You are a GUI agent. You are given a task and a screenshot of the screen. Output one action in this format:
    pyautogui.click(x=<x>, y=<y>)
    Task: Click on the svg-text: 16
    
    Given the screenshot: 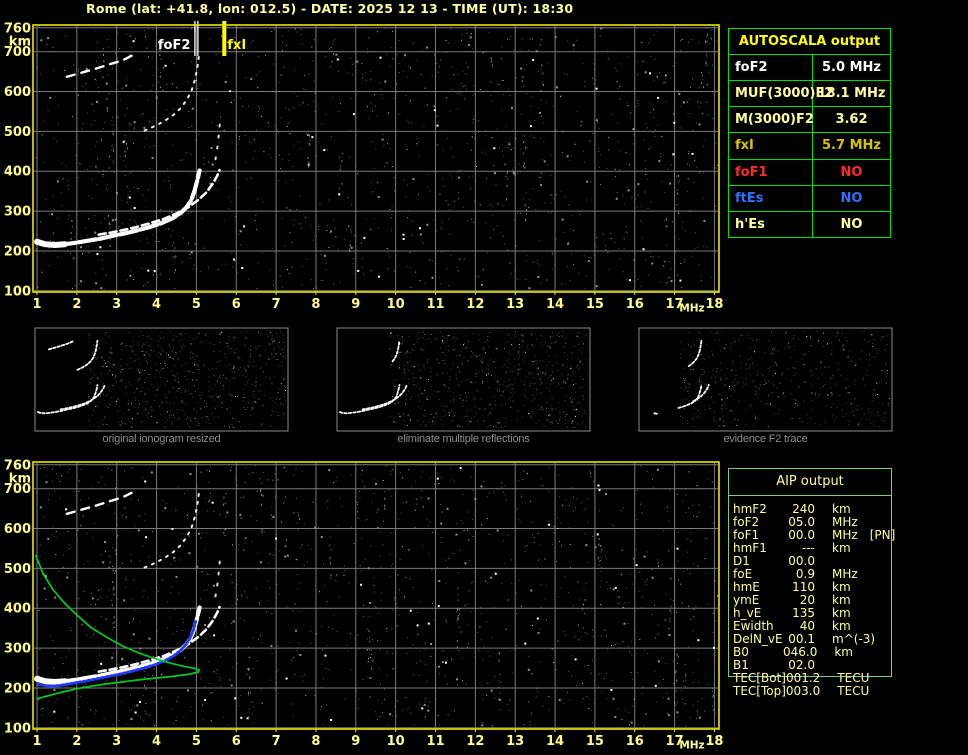 What is the action you would take?
    pyautogui.click(x=635, y=741)
    